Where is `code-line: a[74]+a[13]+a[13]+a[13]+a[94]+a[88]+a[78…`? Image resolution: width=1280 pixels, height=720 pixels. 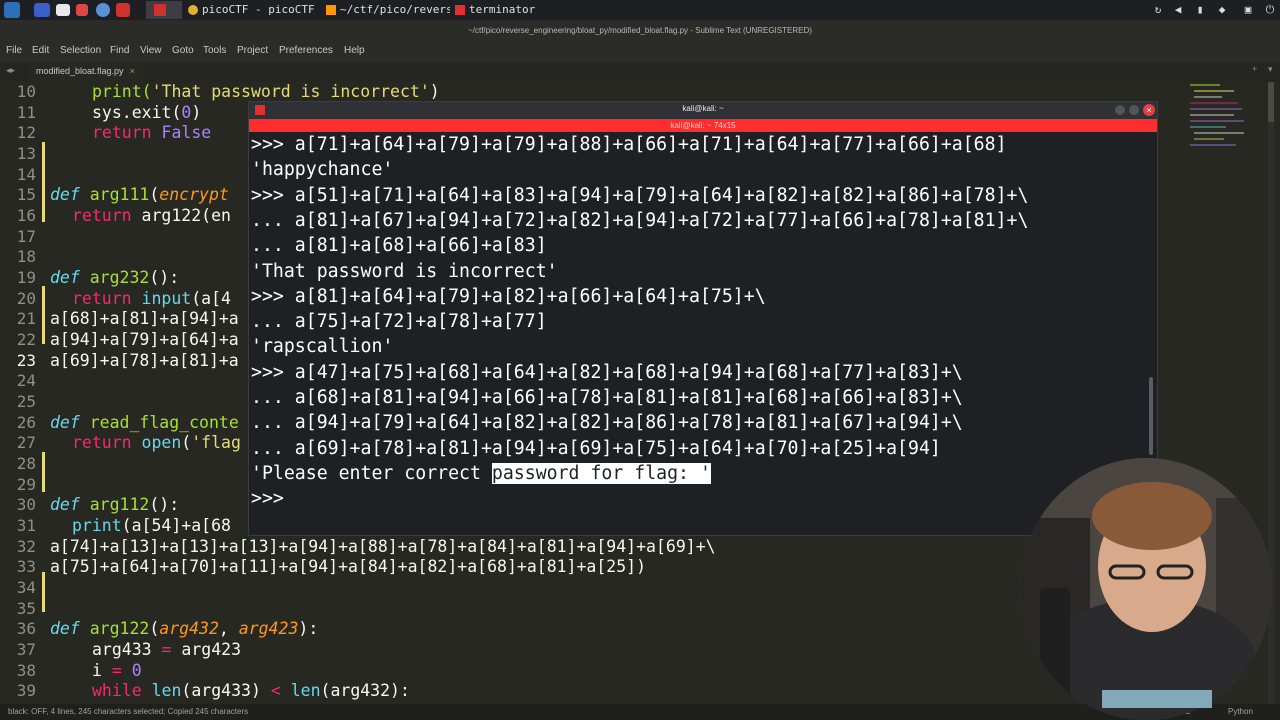 code-line: a[74]+a[13]+a[13]+a[13]+a[94]+a[88]+a[78… is located at coordinates (383, 546).